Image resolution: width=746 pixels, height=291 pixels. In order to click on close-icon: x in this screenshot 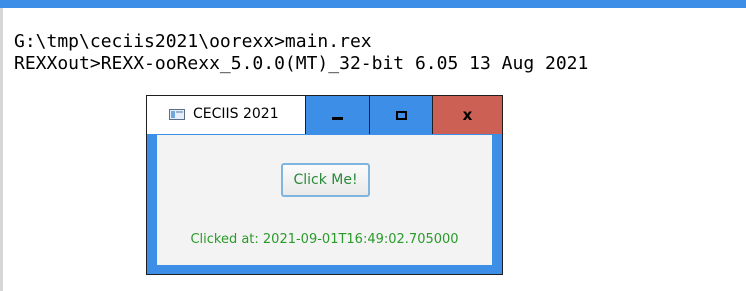, I will do `click(467, 114)`.